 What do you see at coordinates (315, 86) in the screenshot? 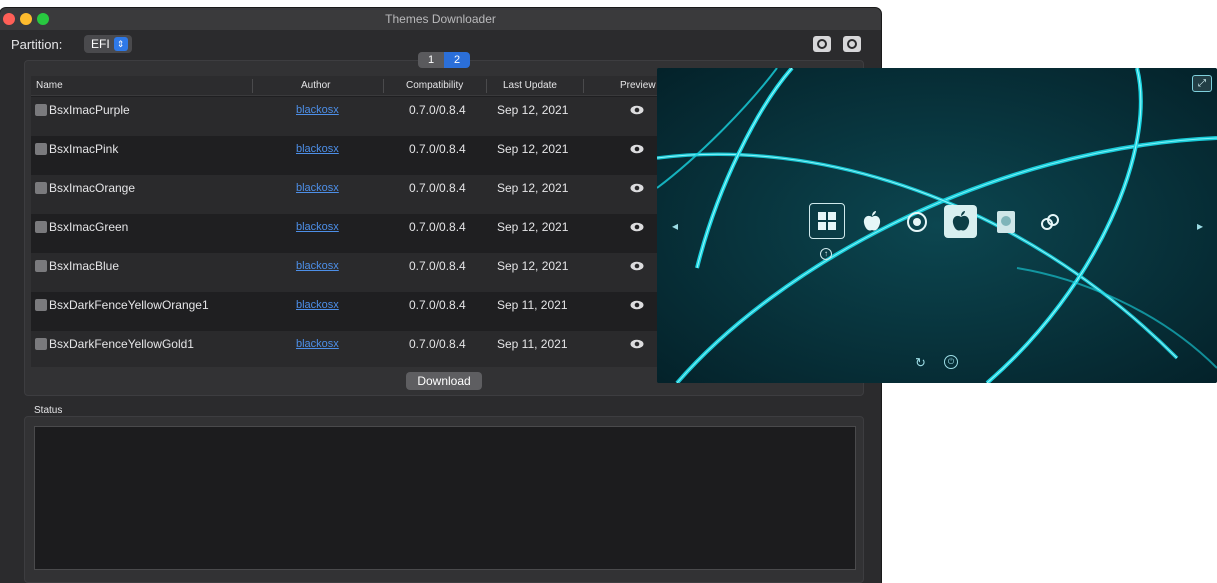
I see `column-author: Author` at bounding box center [315, 86].